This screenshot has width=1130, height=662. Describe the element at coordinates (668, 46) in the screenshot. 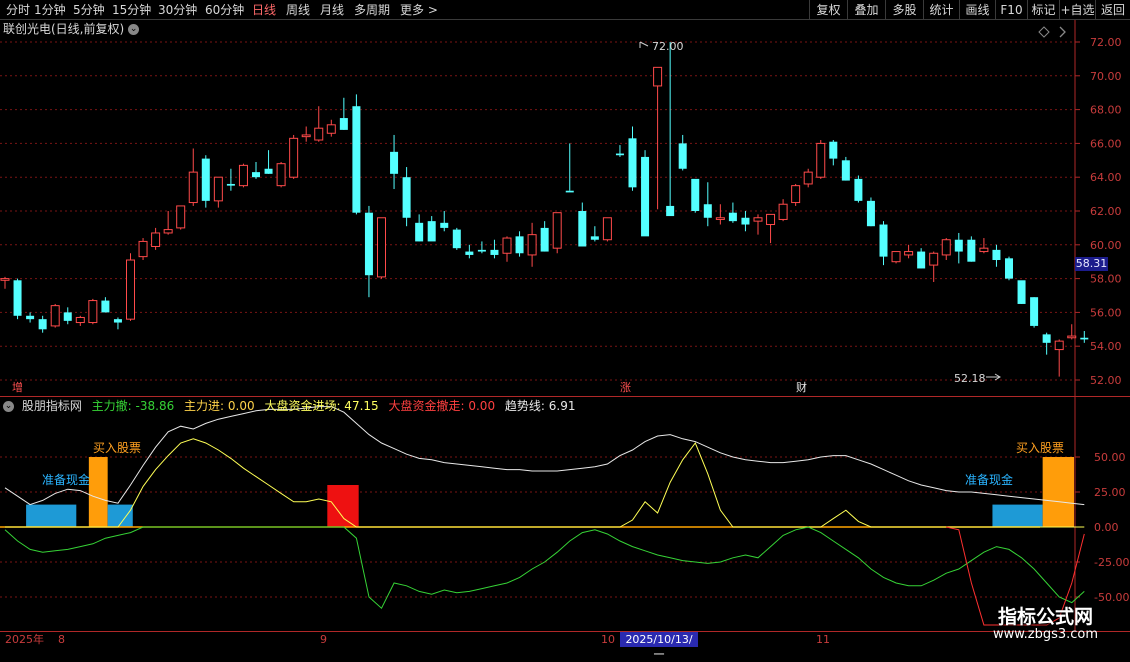

I see `max-price-label: 72.00` at that location.